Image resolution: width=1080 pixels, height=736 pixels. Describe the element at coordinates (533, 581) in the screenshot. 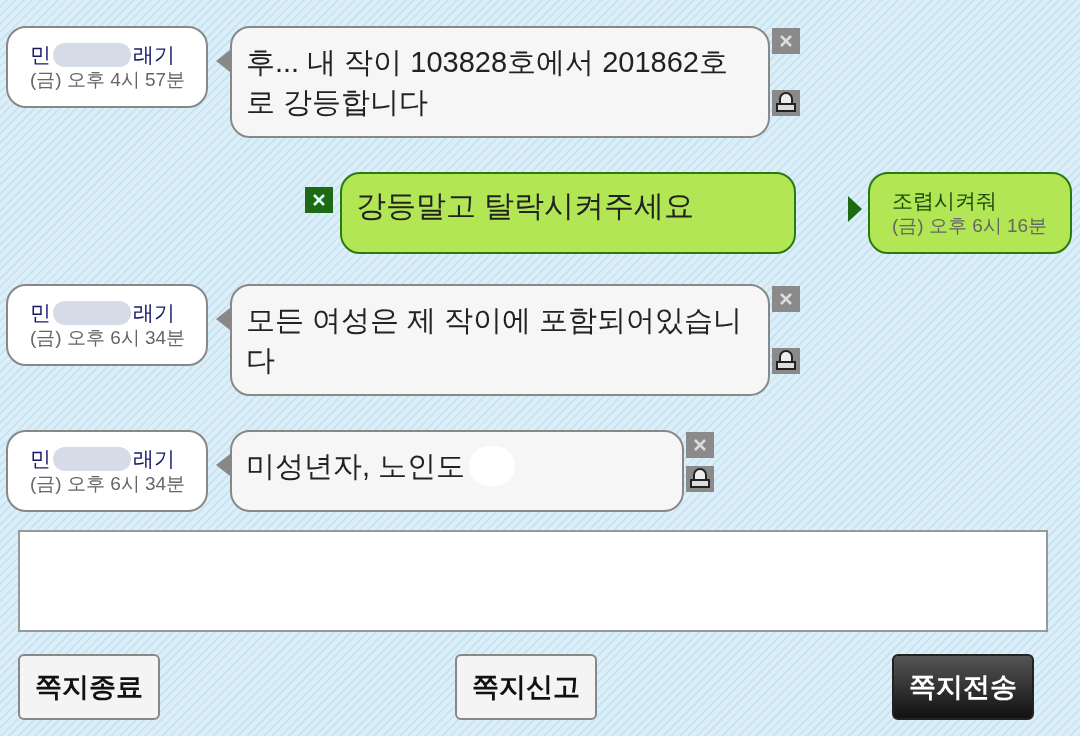

I see `message-input` at that location.